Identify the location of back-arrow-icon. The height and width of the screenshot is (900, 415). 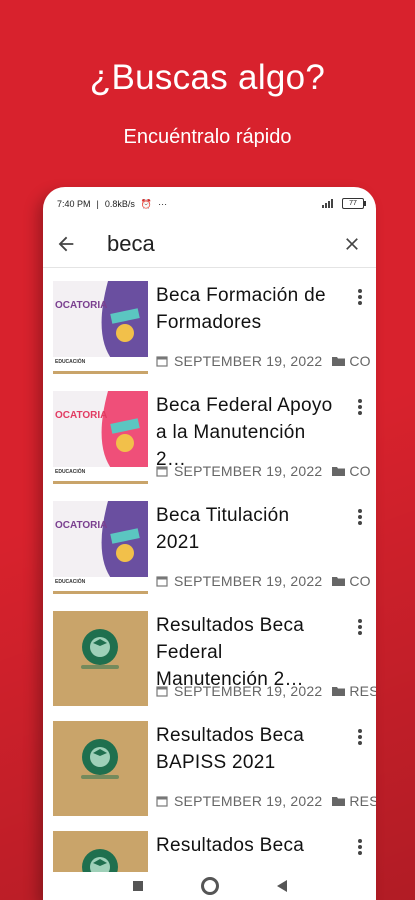
(66, 244).